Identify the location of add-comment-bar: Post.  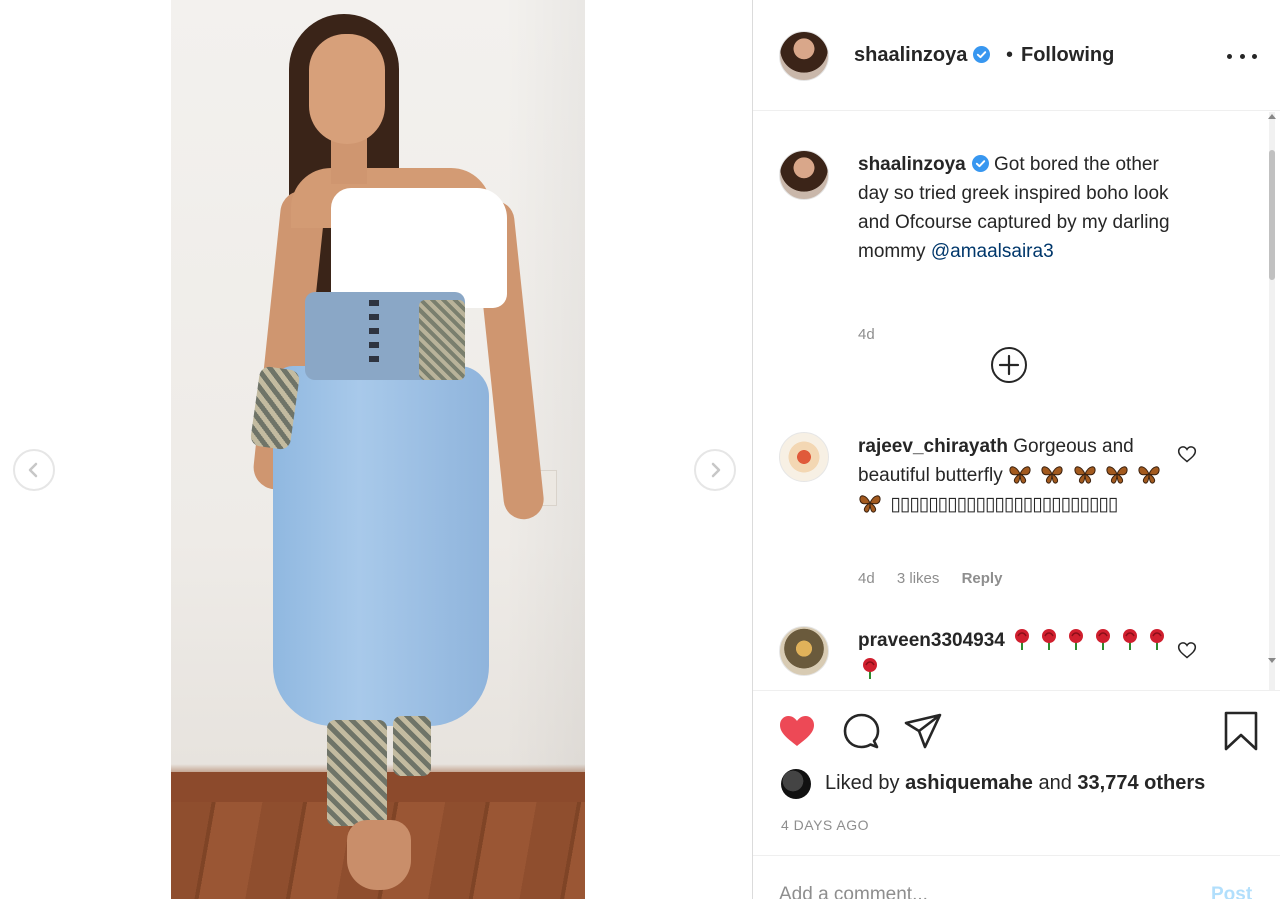
(1016, 877).